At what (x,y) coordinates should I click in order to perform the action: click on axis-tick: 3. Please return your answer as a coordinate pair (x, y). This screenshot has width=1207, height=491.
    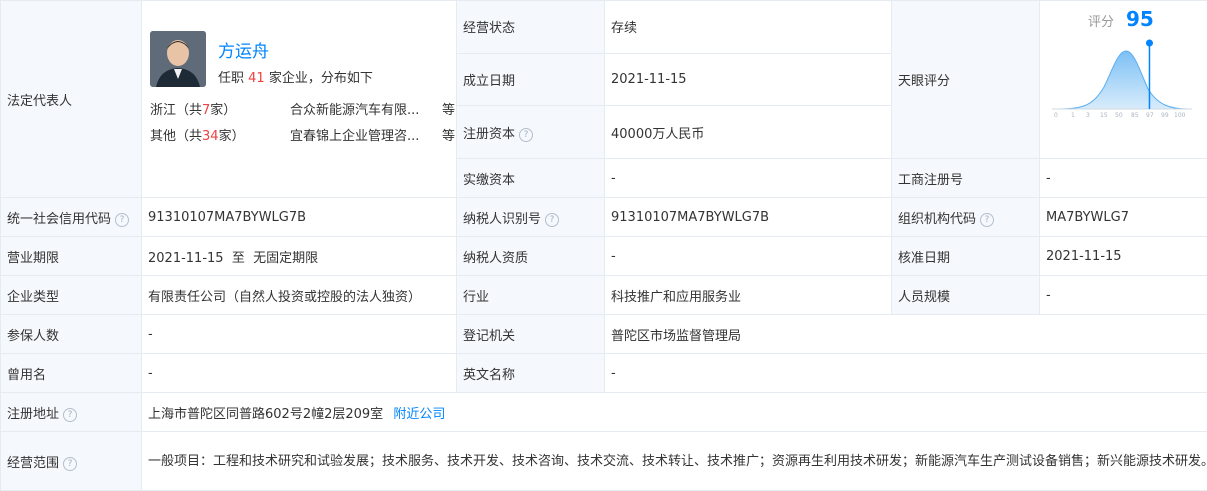
    Looking at the image, I should click on (1088, 114).